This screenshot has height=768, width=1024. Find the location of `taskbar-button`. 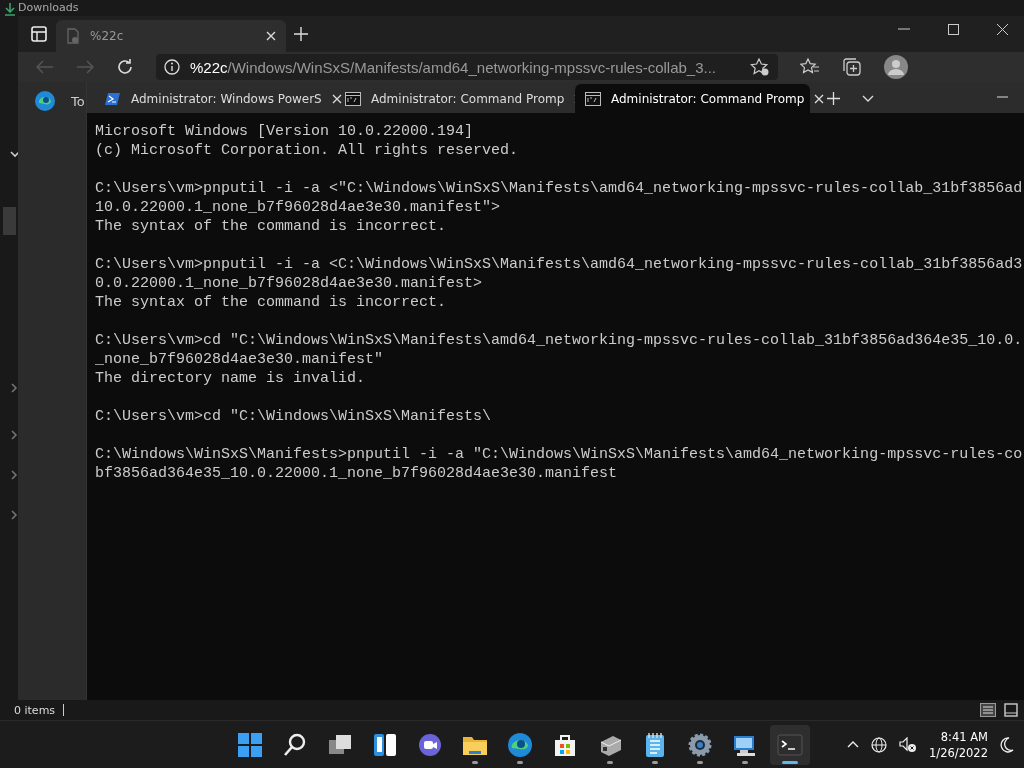

taskbar-button is located at coordinates (790, 744).